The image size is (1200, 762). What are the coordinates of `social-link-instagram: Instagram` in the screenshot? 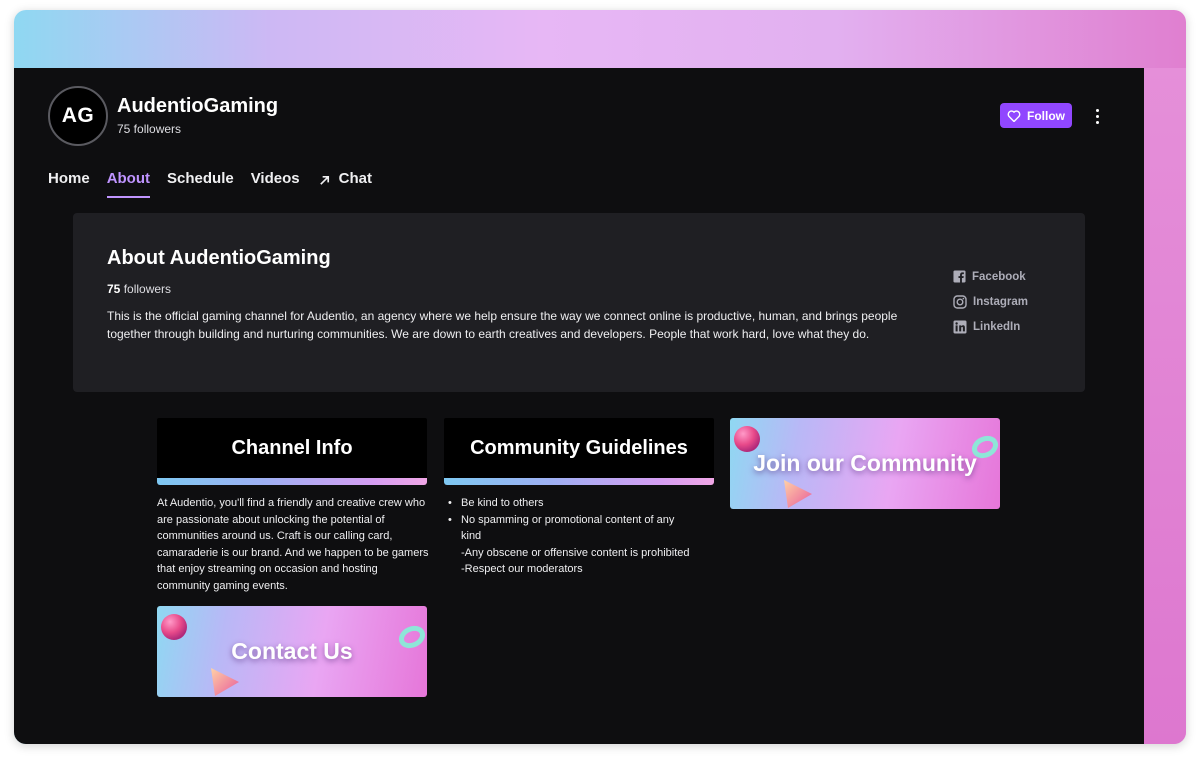 It's located at (990, 301).